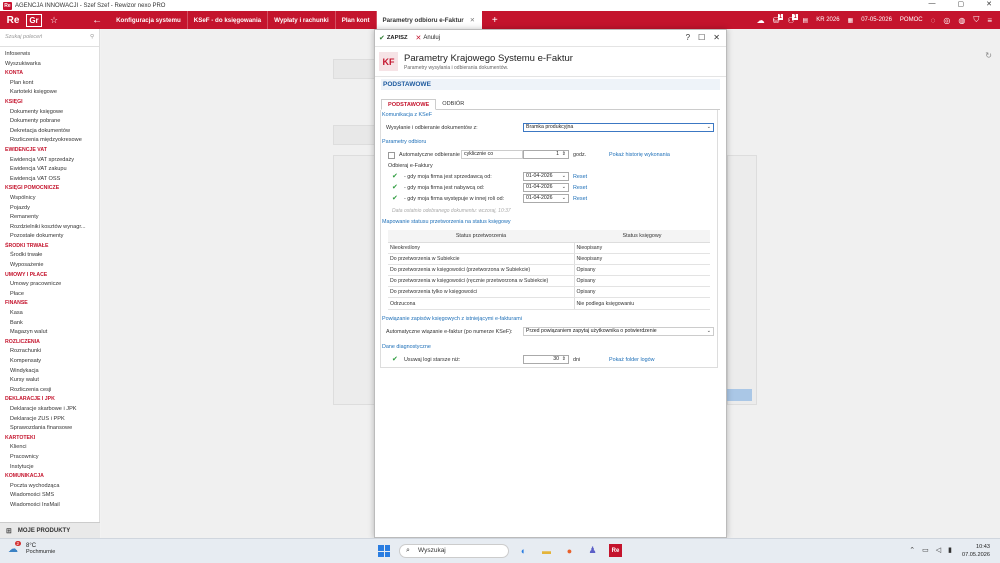  Describe the element at coordinates (395, 187) in the screenshot. I see `buyer-check-icon: ✔` at that location.